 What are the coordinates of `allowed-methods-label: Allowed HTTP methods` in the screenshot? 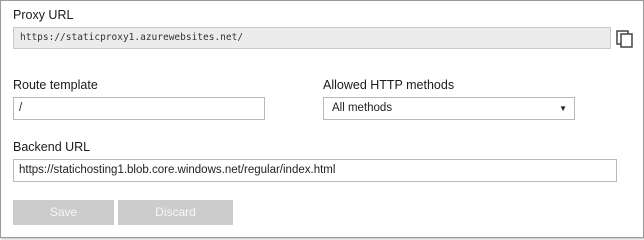 It's located at (389, 85).